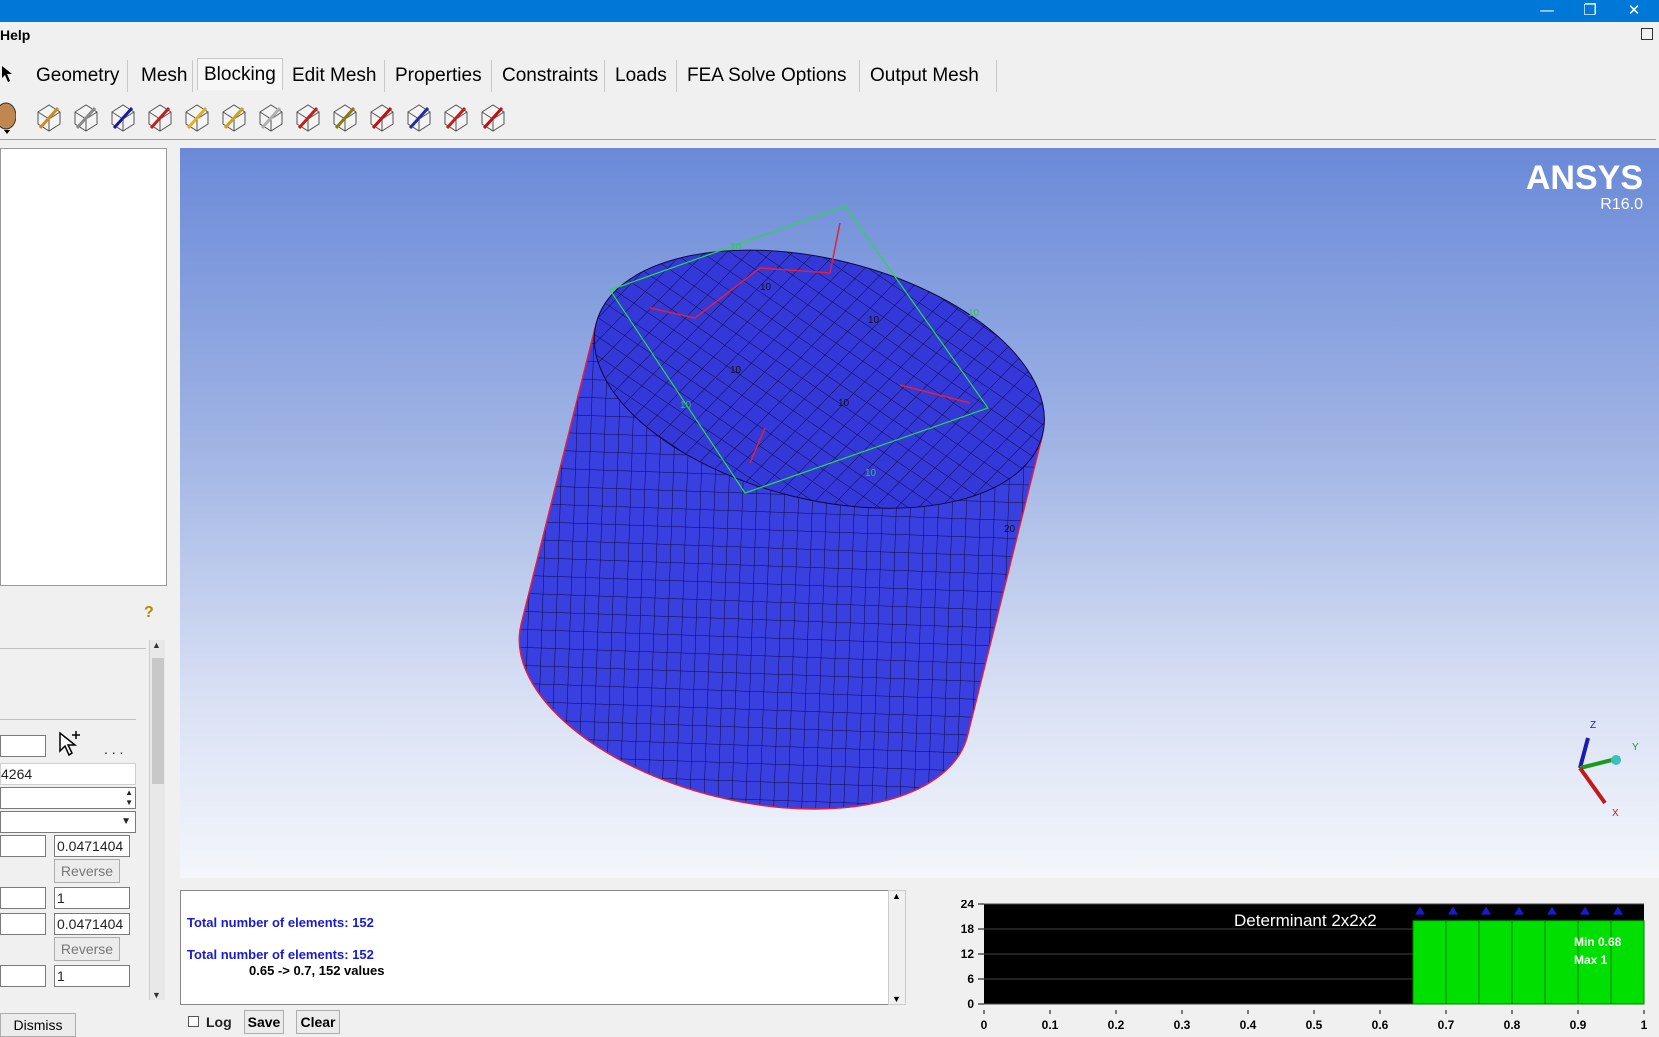  Describe the element at coordinates (92, 898) in the screenshot. I see `ratio1-input: 1` at that location.